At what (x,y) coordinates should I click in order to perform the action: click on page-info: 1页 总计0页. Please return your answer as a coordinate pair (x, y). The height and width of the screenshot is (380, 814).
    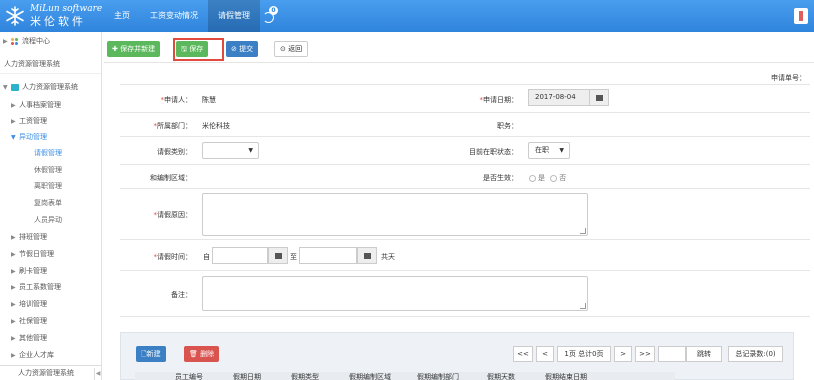
    Looking at the image, I should click on (584, 354).